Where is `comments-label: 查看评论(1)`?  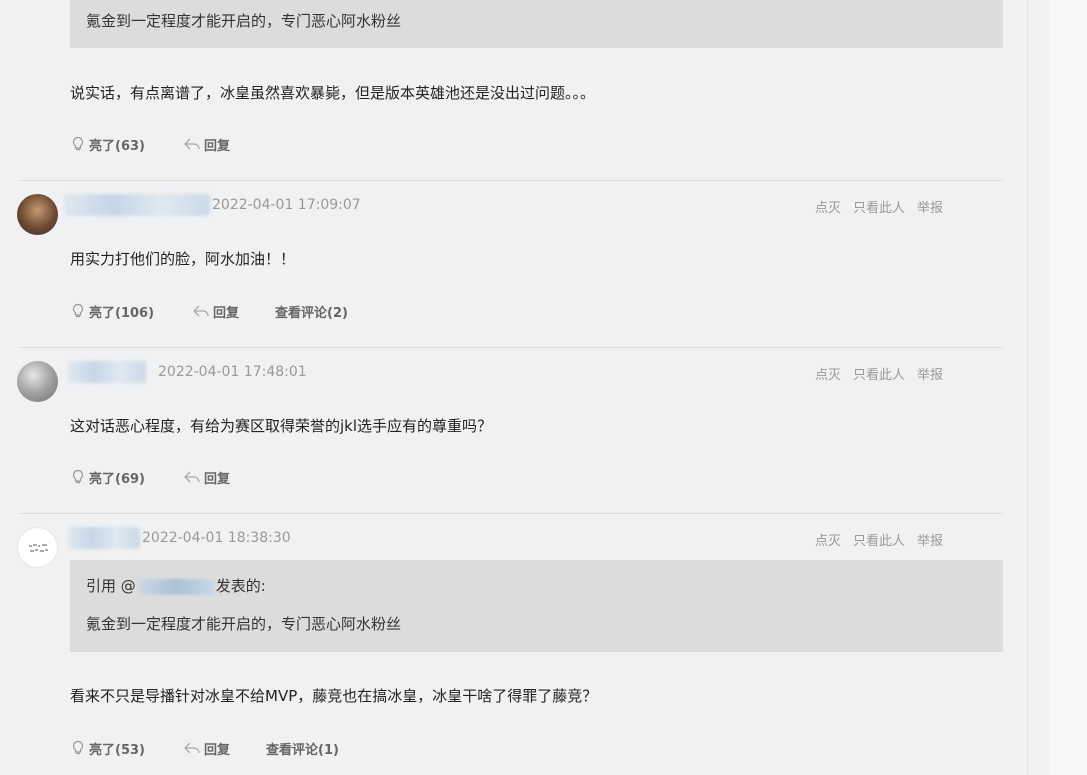
comments-label: 查看评论(1) is located at coordinates (302, 750).